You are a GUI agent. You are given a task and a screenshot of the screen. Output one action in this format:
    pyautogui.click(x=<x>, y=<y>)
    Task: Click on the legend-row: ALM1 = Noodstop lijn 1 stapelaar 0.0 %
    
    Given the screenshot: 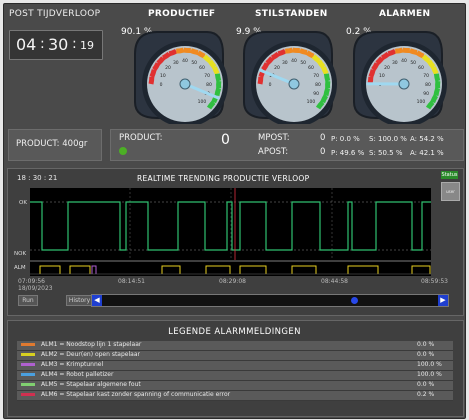 What is the action you would take?
    pyautogui.click(x=235, y=346)
    